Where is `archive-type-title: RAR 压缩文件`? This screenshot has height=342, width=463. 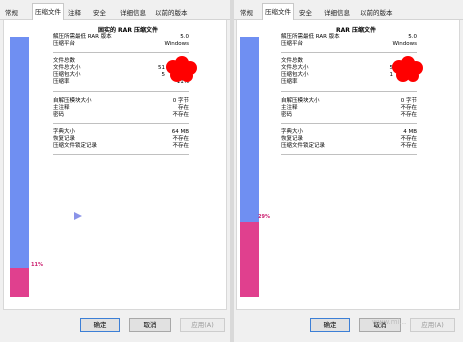 archive-type-title: RAR 压缩文件 is located at coordinates (356, 30).